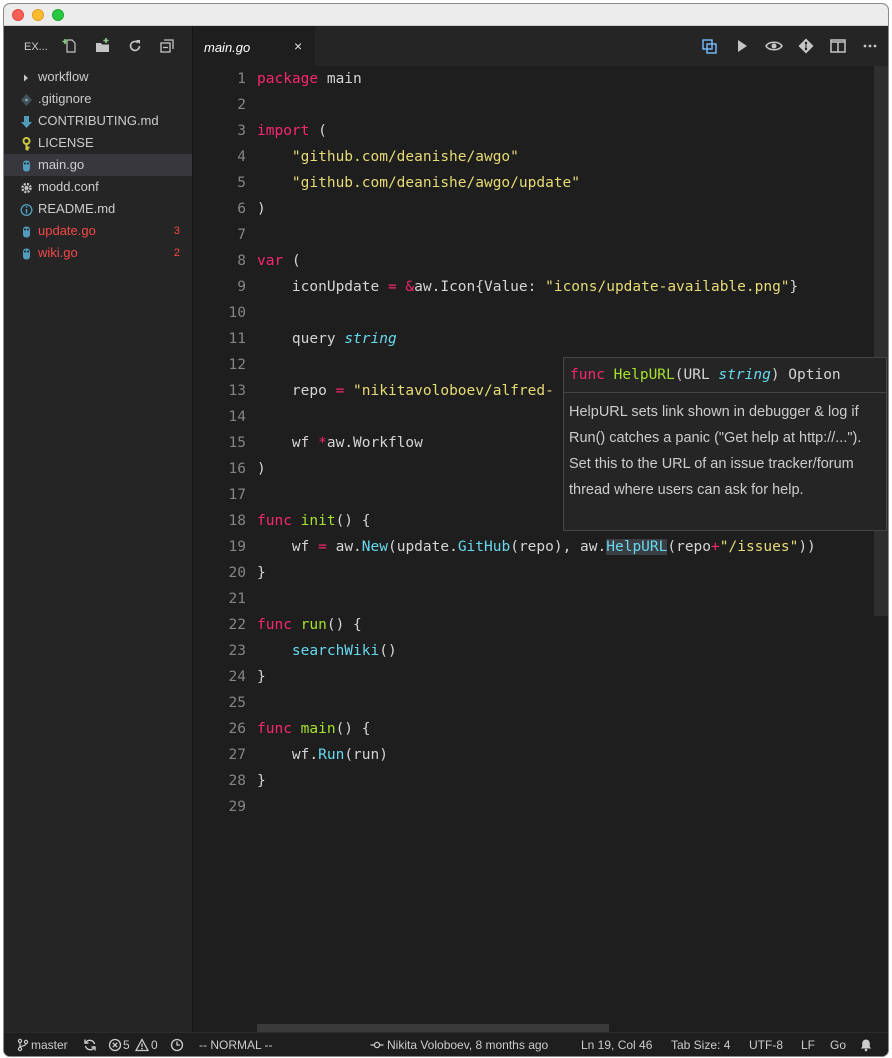  What do you see at coordinates (98, 143) in the screenshot?
I see `tree-file-license: LICENSE` at bounding box center [98, 143].